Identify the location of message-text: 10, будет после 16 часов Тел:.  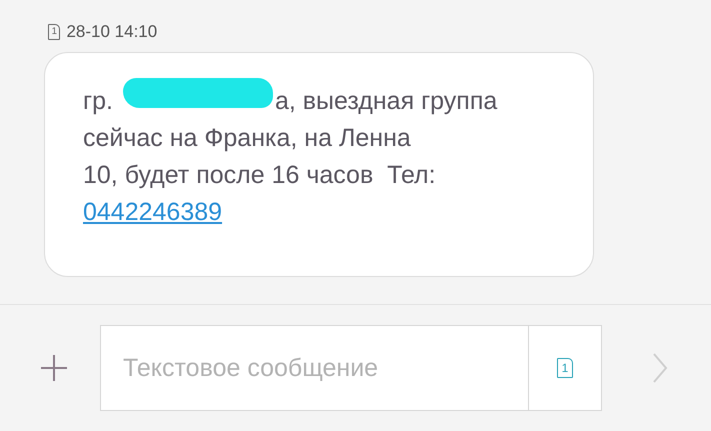
(259, 175).